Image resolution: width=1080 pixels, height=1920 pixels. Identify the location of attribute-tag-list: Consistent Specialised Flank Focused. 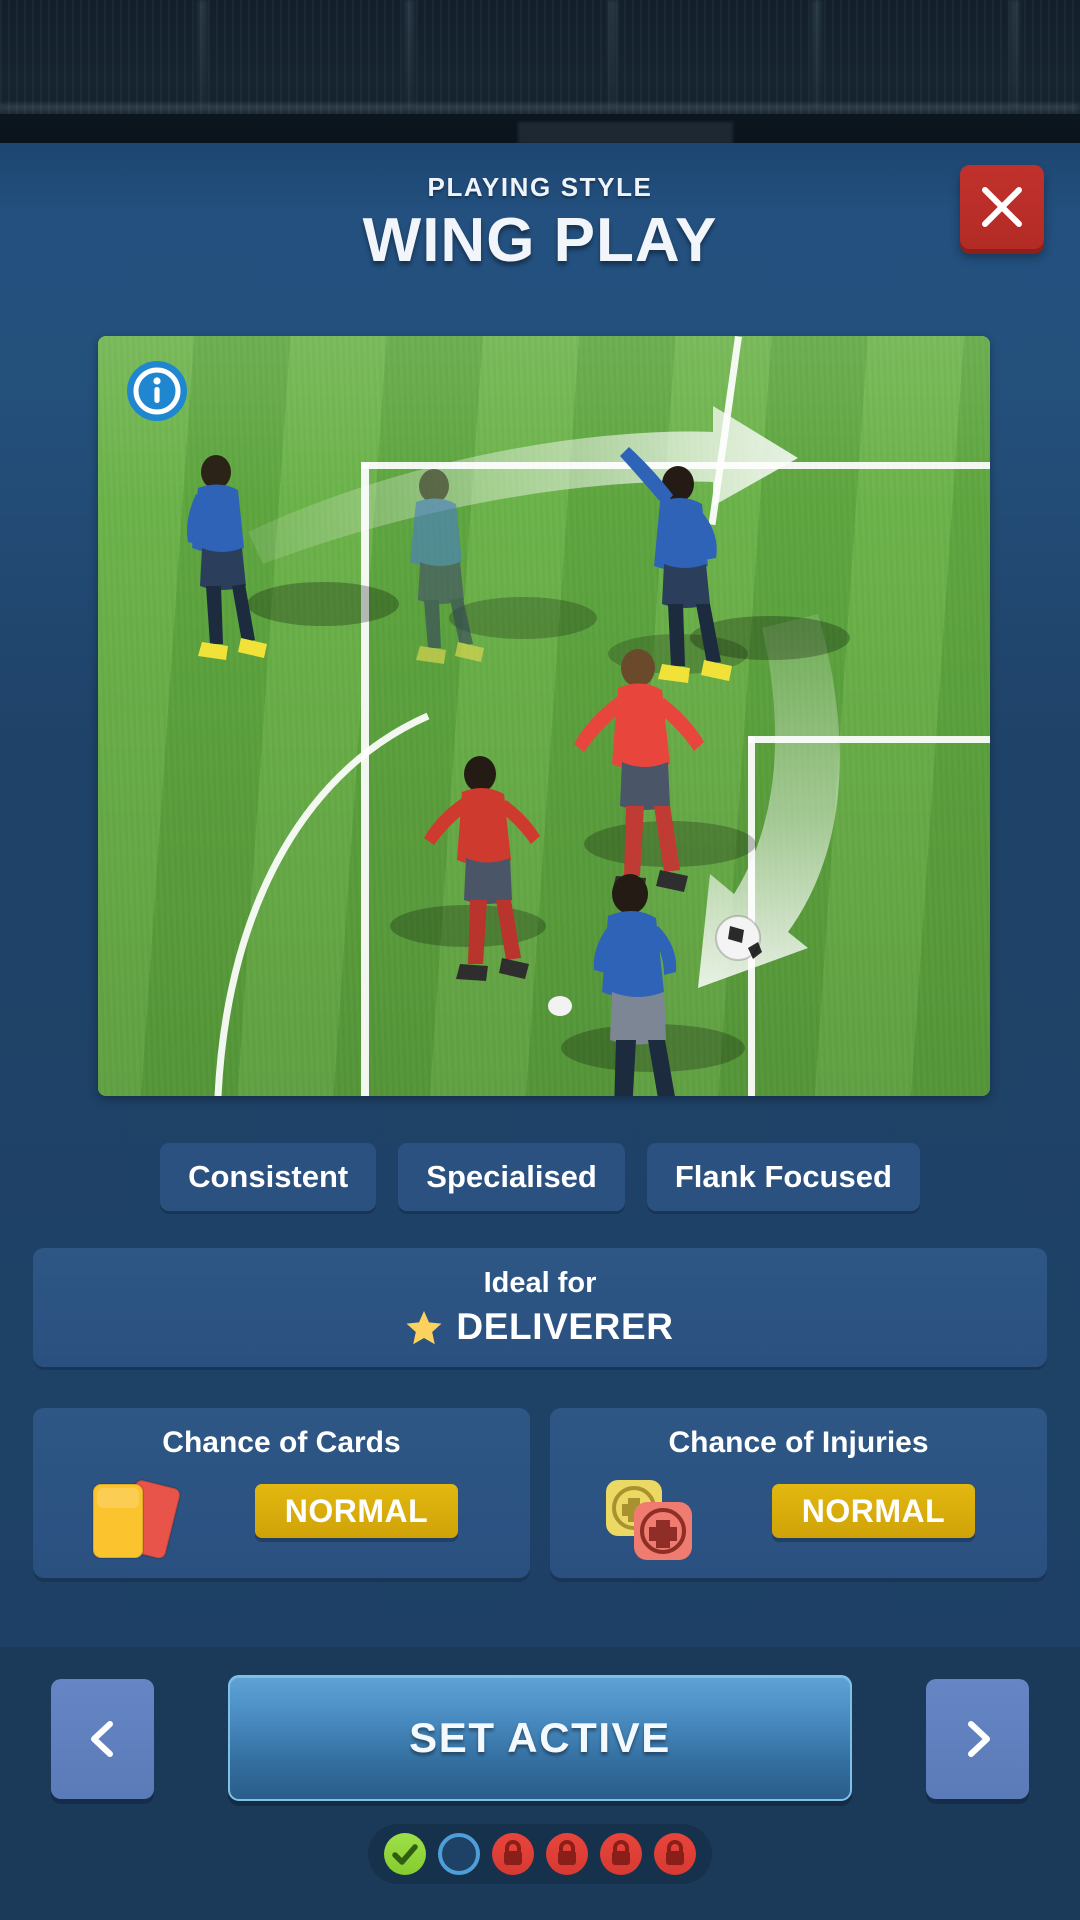
(540, 1177).